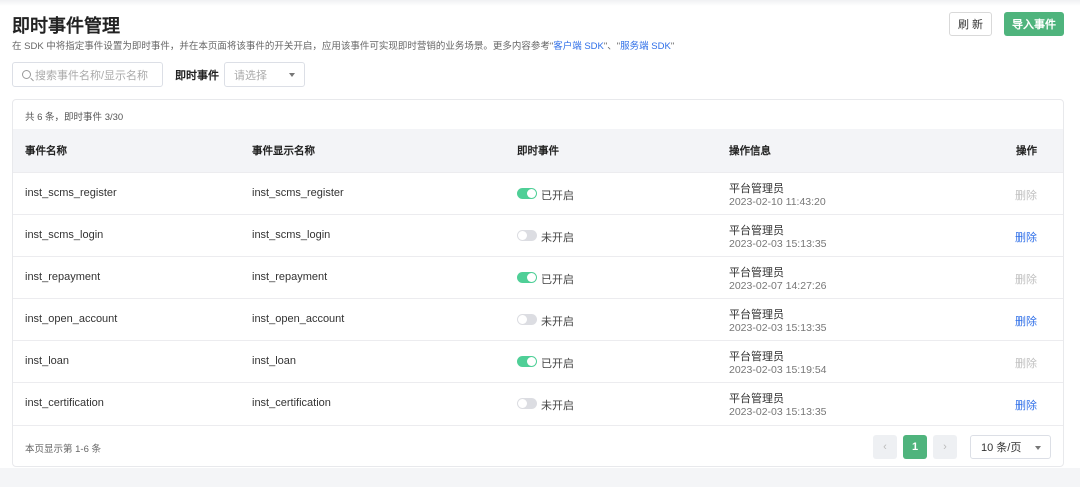 The width and height of the screenshot is (1080, 487). Describe the element at coordinates (92, 75) in the screenshot. I see `search-placeholder: 搜索事件名称/显示名称` at that location.